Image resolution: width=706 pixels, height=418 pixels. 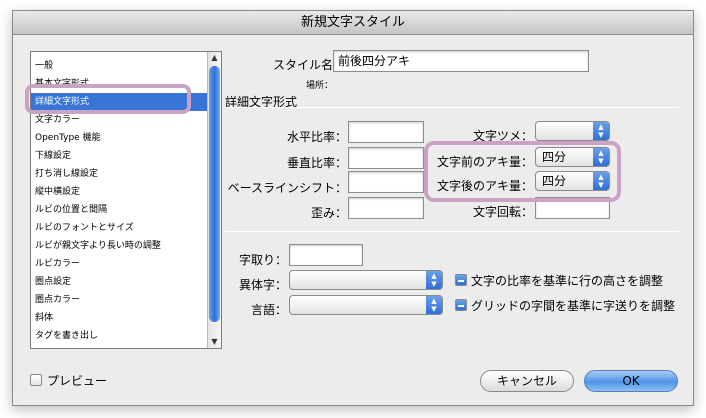 I want to click on window-title: 新規文字スタイル, so click(x=353, y=23).